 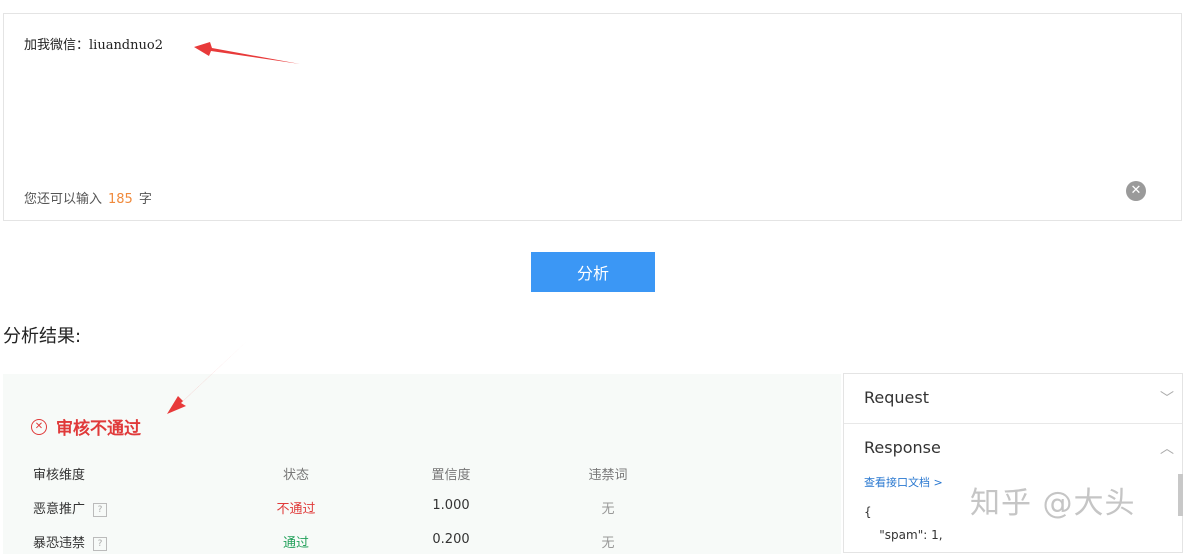 I want to click on arrow-to-verdict, so click(x=206, y=378).